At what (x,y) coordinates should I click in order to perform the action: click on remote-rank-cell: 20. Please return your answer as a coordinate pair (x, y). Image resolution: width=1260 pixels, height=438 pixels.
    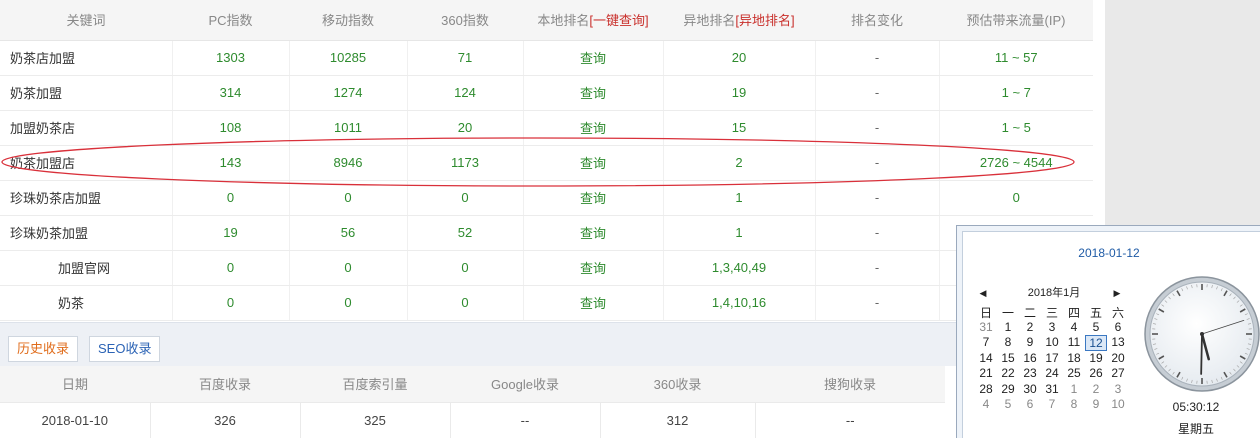
    Looking at the image, I should click on (738, 58).